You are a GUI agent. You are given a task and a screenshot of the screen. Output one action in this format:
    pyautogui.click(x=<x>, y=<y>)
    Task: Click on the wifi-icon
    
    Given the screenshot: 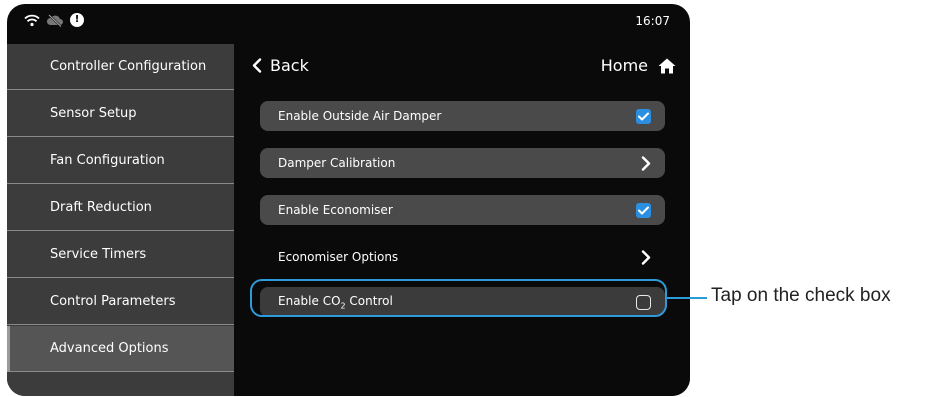 What is the action you would take?
    pyautogui.click(x=32, y=20)
    